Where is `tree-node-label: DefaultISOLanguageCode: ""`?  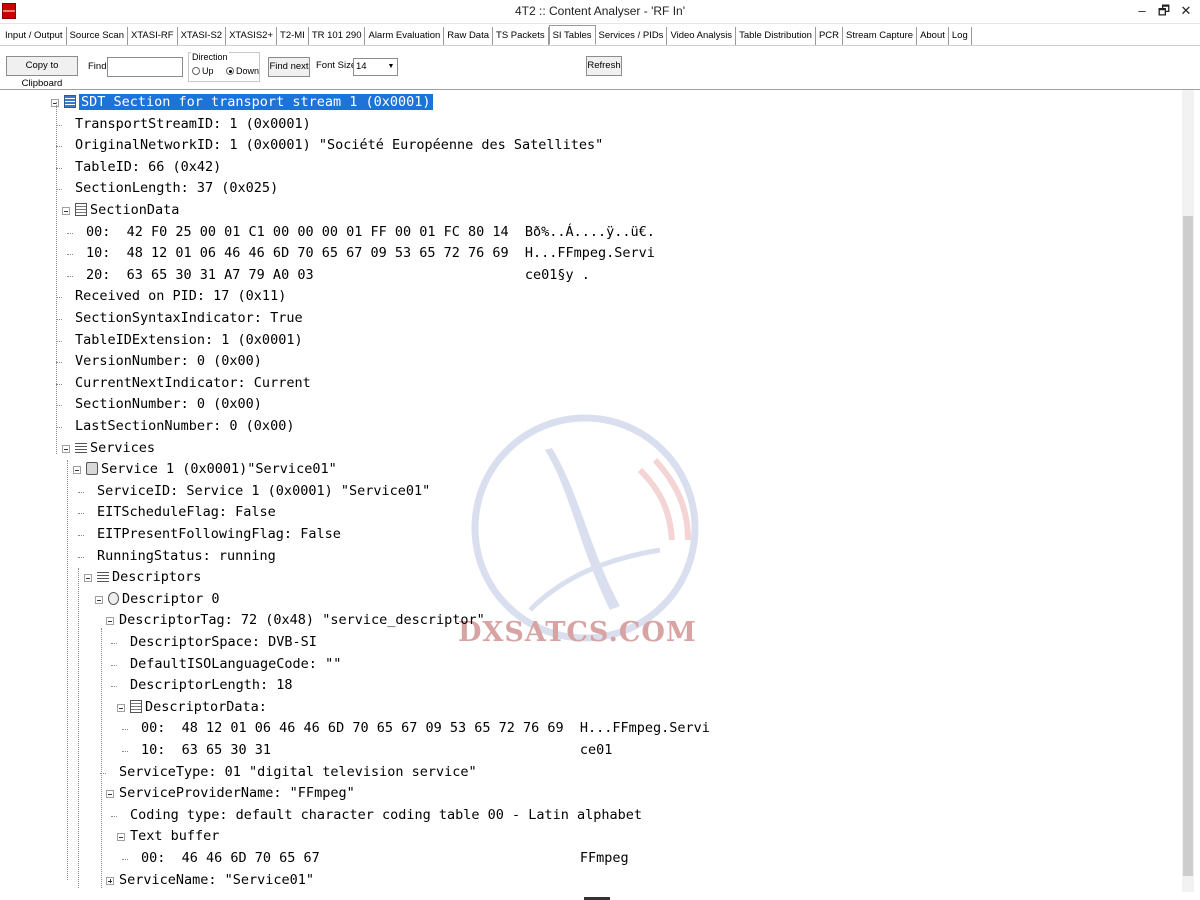
tree-node-label: DefaultISOLanguageCode: "" is located at coordinates (236, 663).